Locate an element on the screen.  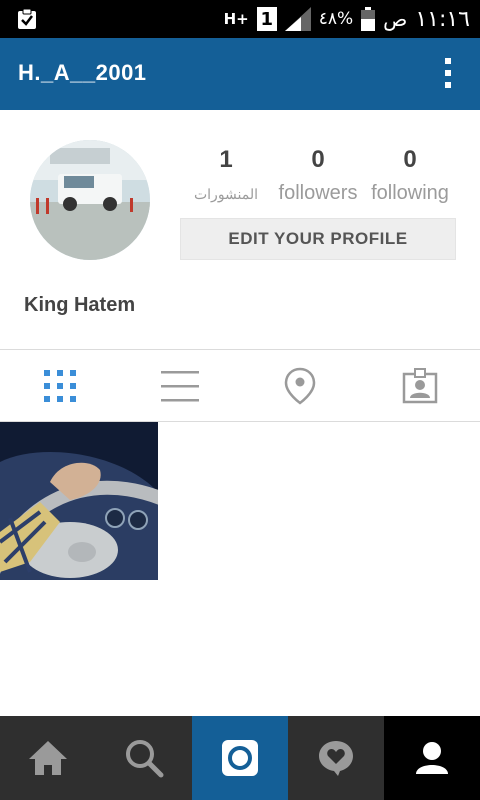
following-count: 0 is located at coordinates (410, 159).